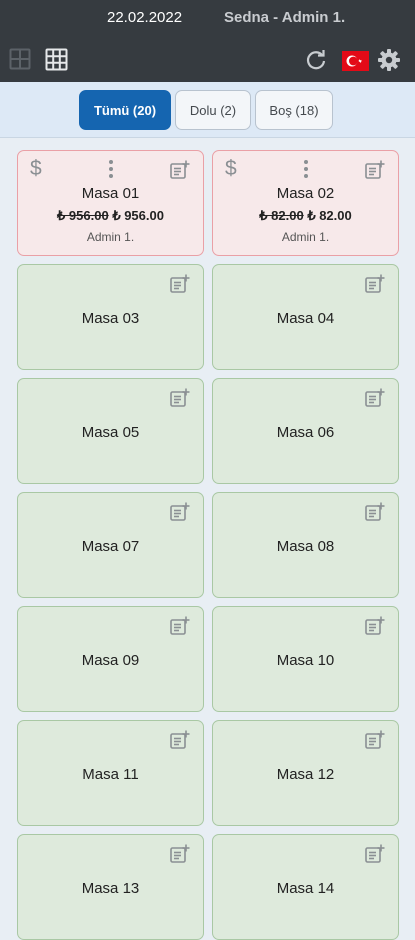  Describe the element at coordinates (329, 215) in the screenshot. I see `current-amount: ₺ 82.00` at that location.